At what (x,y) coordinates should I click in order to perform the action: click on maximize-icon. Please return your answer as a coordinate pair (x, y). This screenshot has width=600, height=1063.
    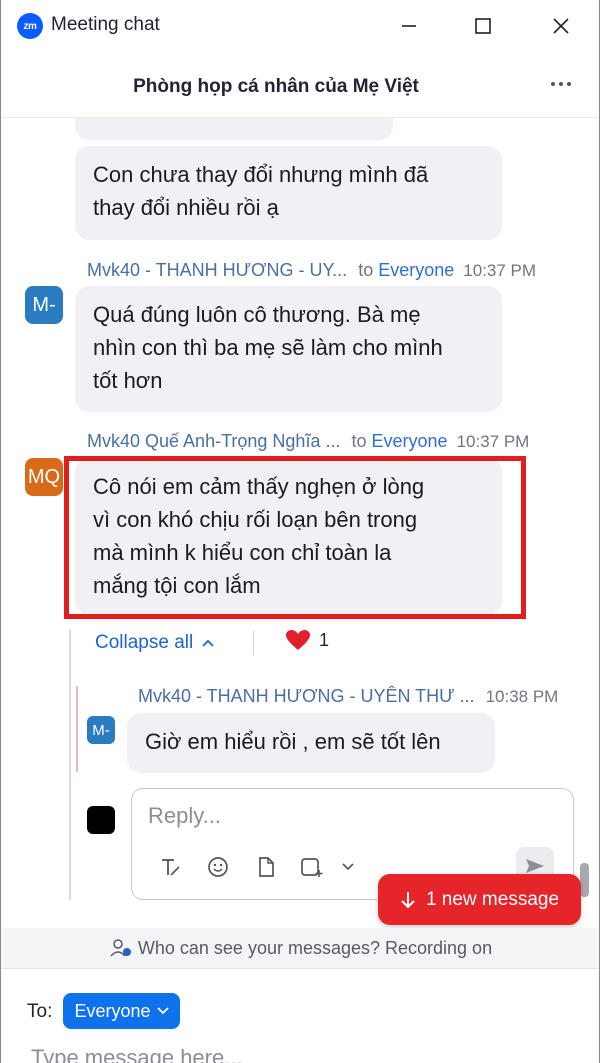
    Looking at the image, I should click on (483, 26).